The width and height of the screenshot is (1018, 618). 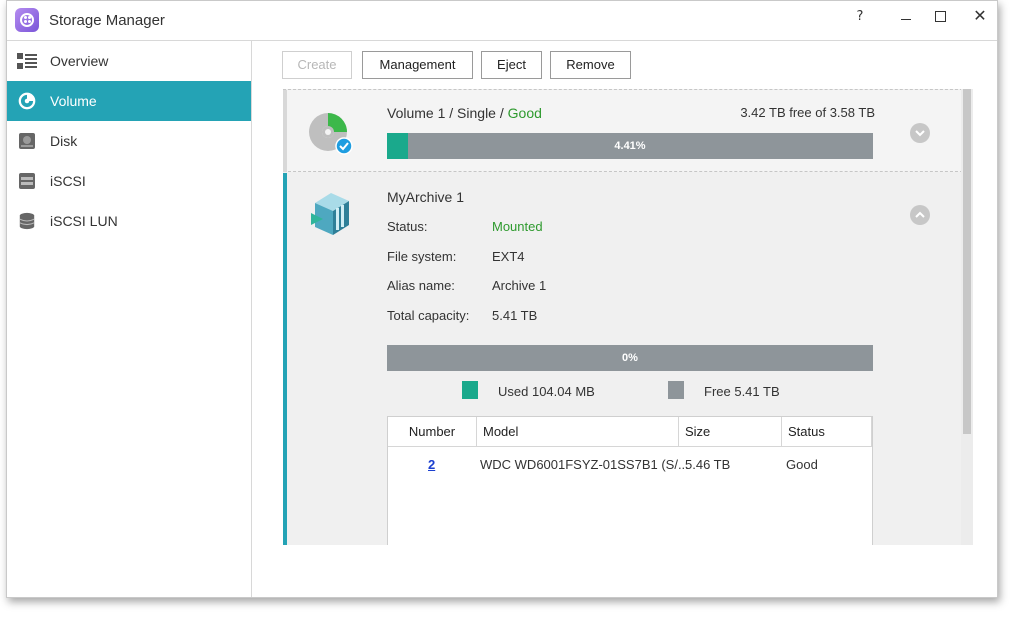 I want to click on expand-button, so click(x=920, y=133).